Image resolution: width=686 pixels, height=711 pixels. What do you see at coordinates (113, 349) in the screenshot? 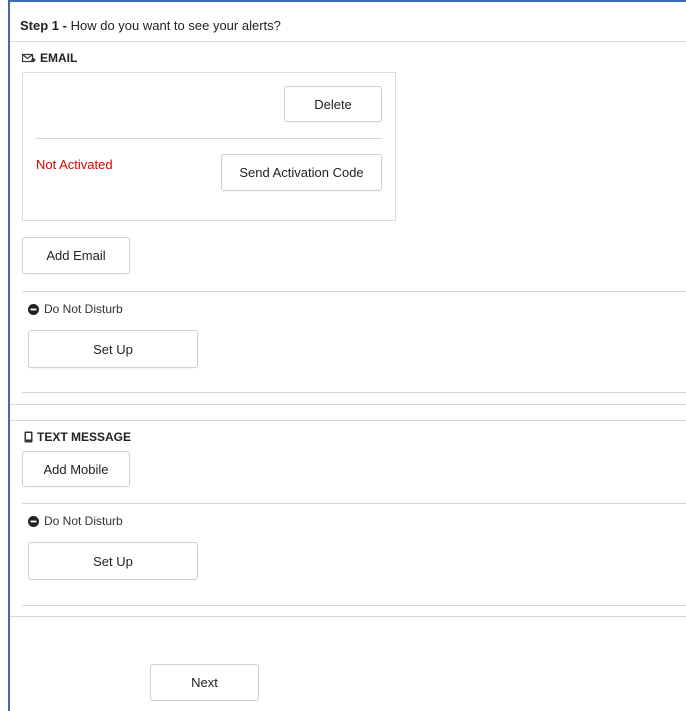
I see `email-dnd-setup-button: Set Up` at bounding box center [113, 349].